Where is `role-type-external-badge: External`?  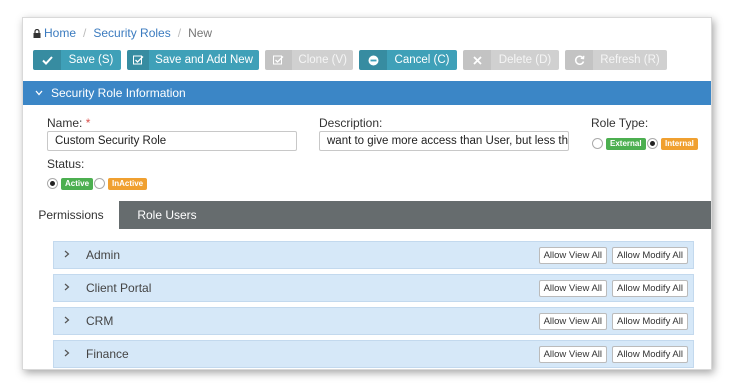
role-type-external-badge: External is located at coordinates (626, 144).